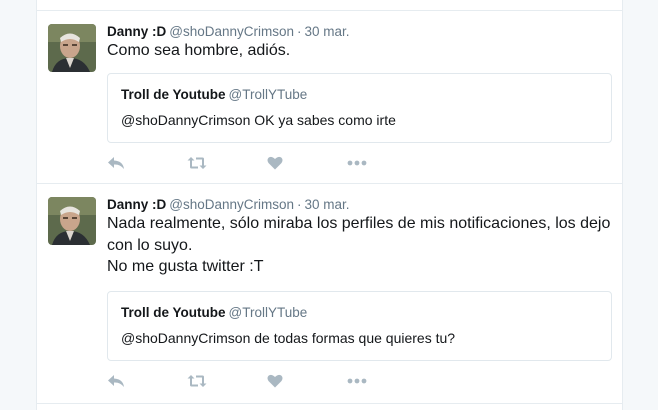 This screenshot has width=658, height=410. I want to click on tweet-text-line: Como sea hombre, adiós., so click(199, 50).